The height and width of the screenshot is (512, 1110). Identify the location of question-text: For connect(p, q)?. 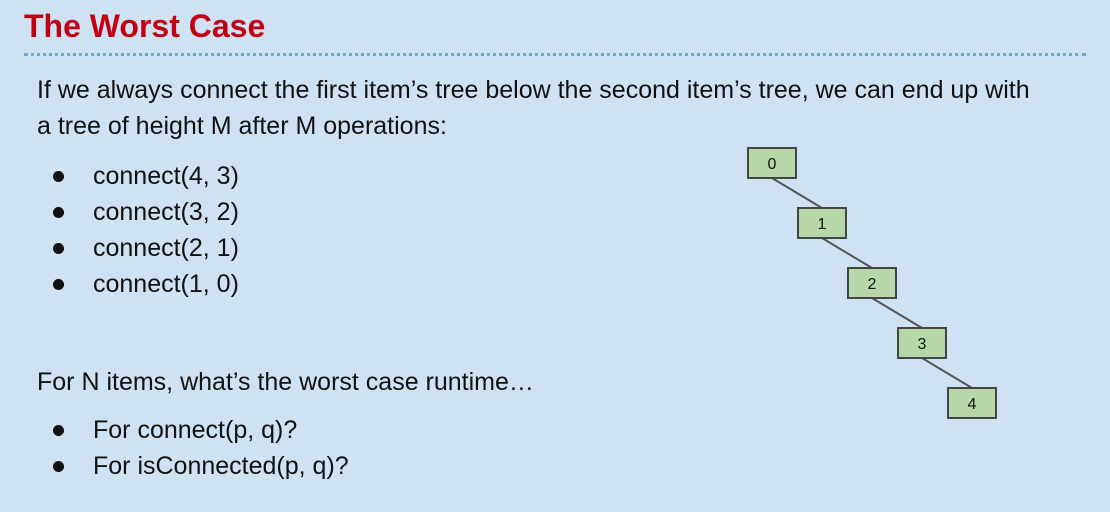
(195, 430).